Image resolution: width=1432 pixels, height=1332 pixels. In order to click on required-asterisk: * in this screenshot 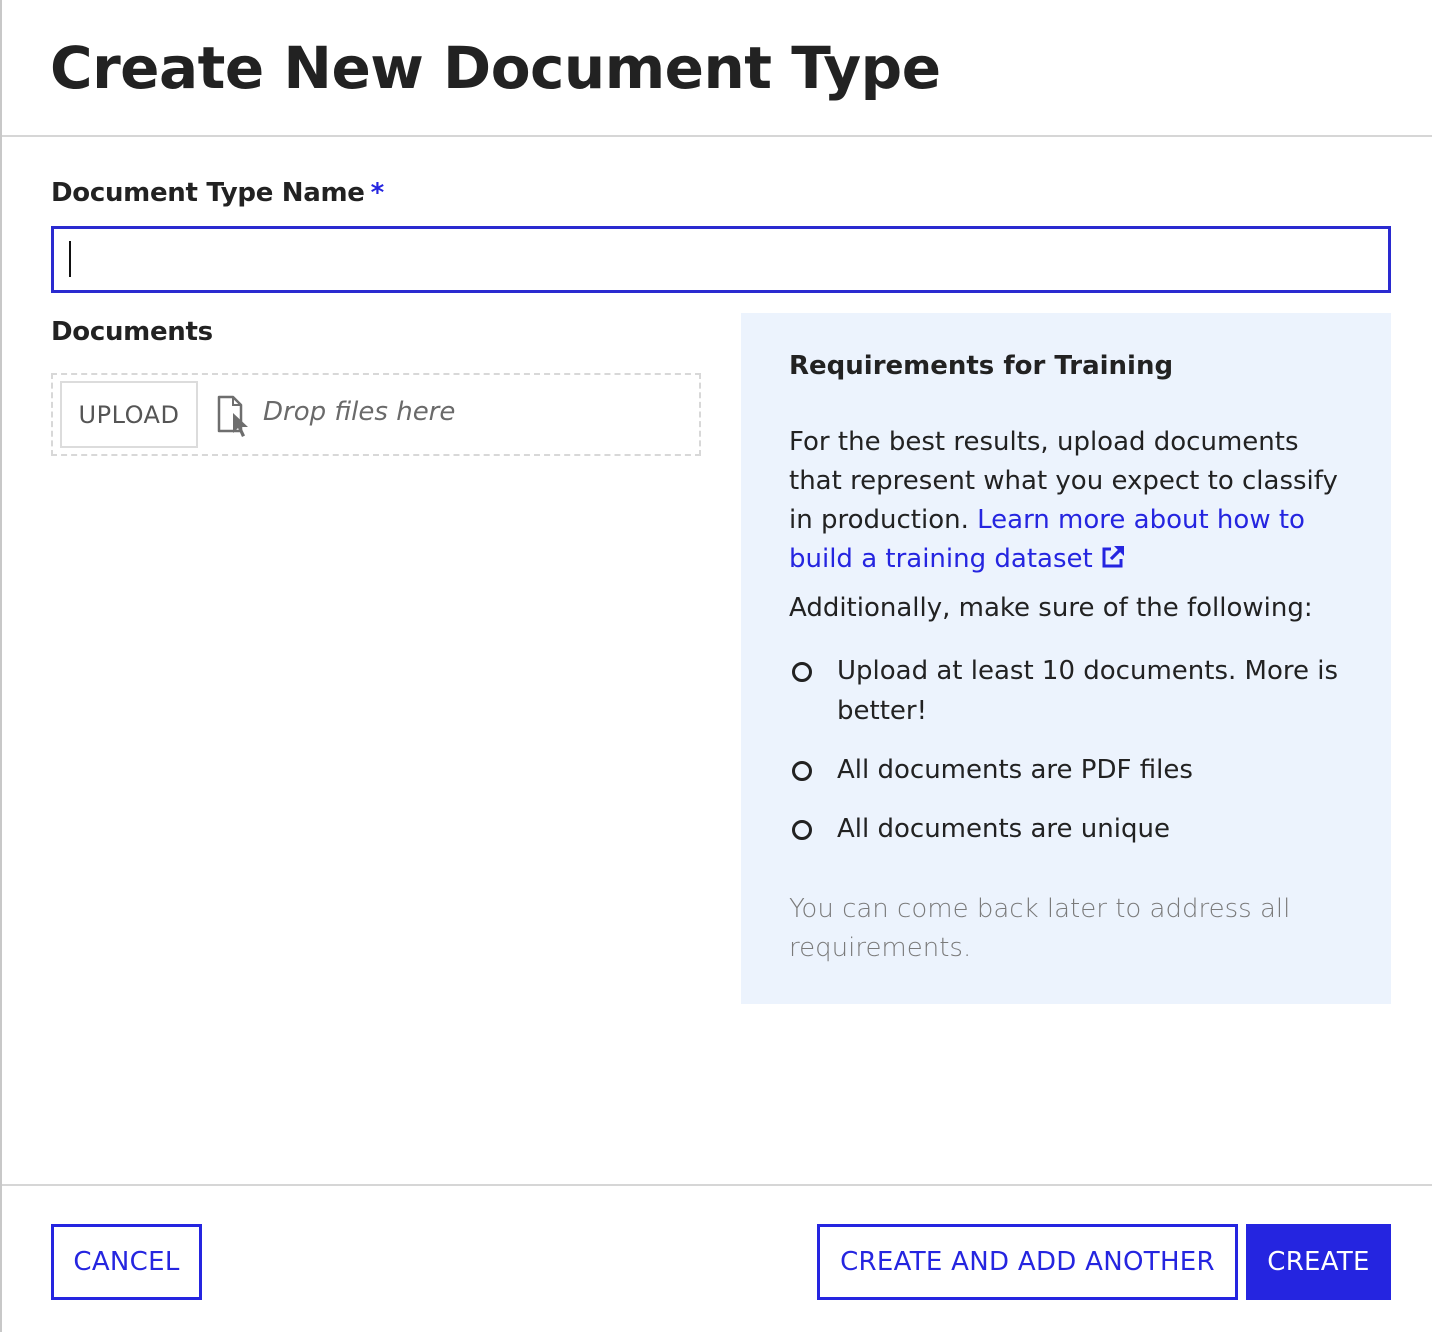, I will do `click(377, 193)`.